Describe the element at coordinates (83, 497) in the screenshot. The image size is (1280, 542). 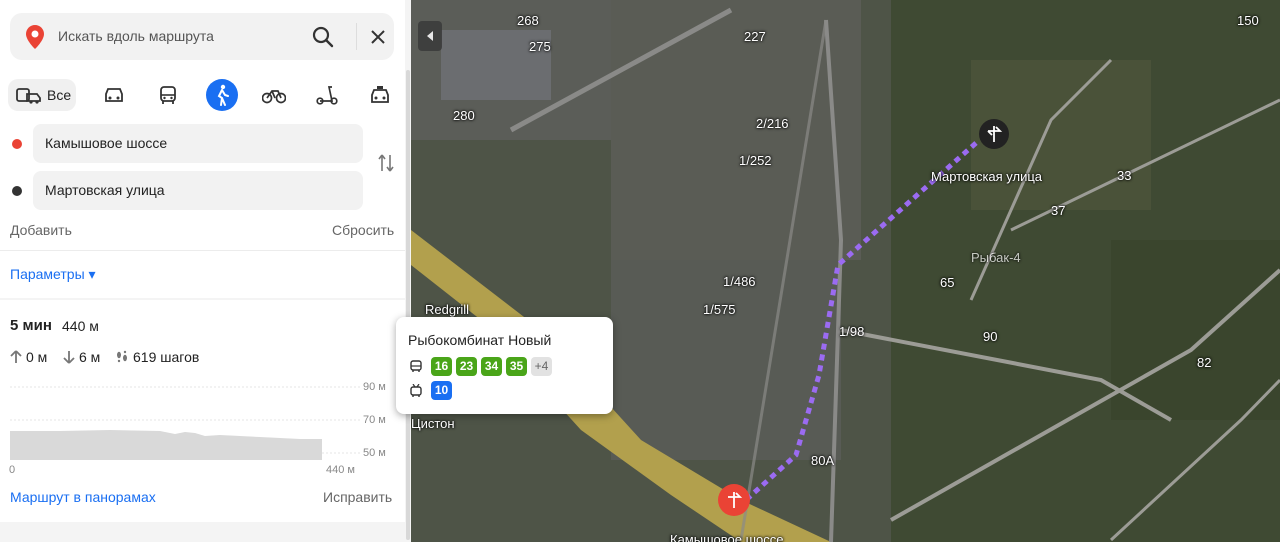
I see `panorama-route-button: Маршрут в панорамах` at that location.